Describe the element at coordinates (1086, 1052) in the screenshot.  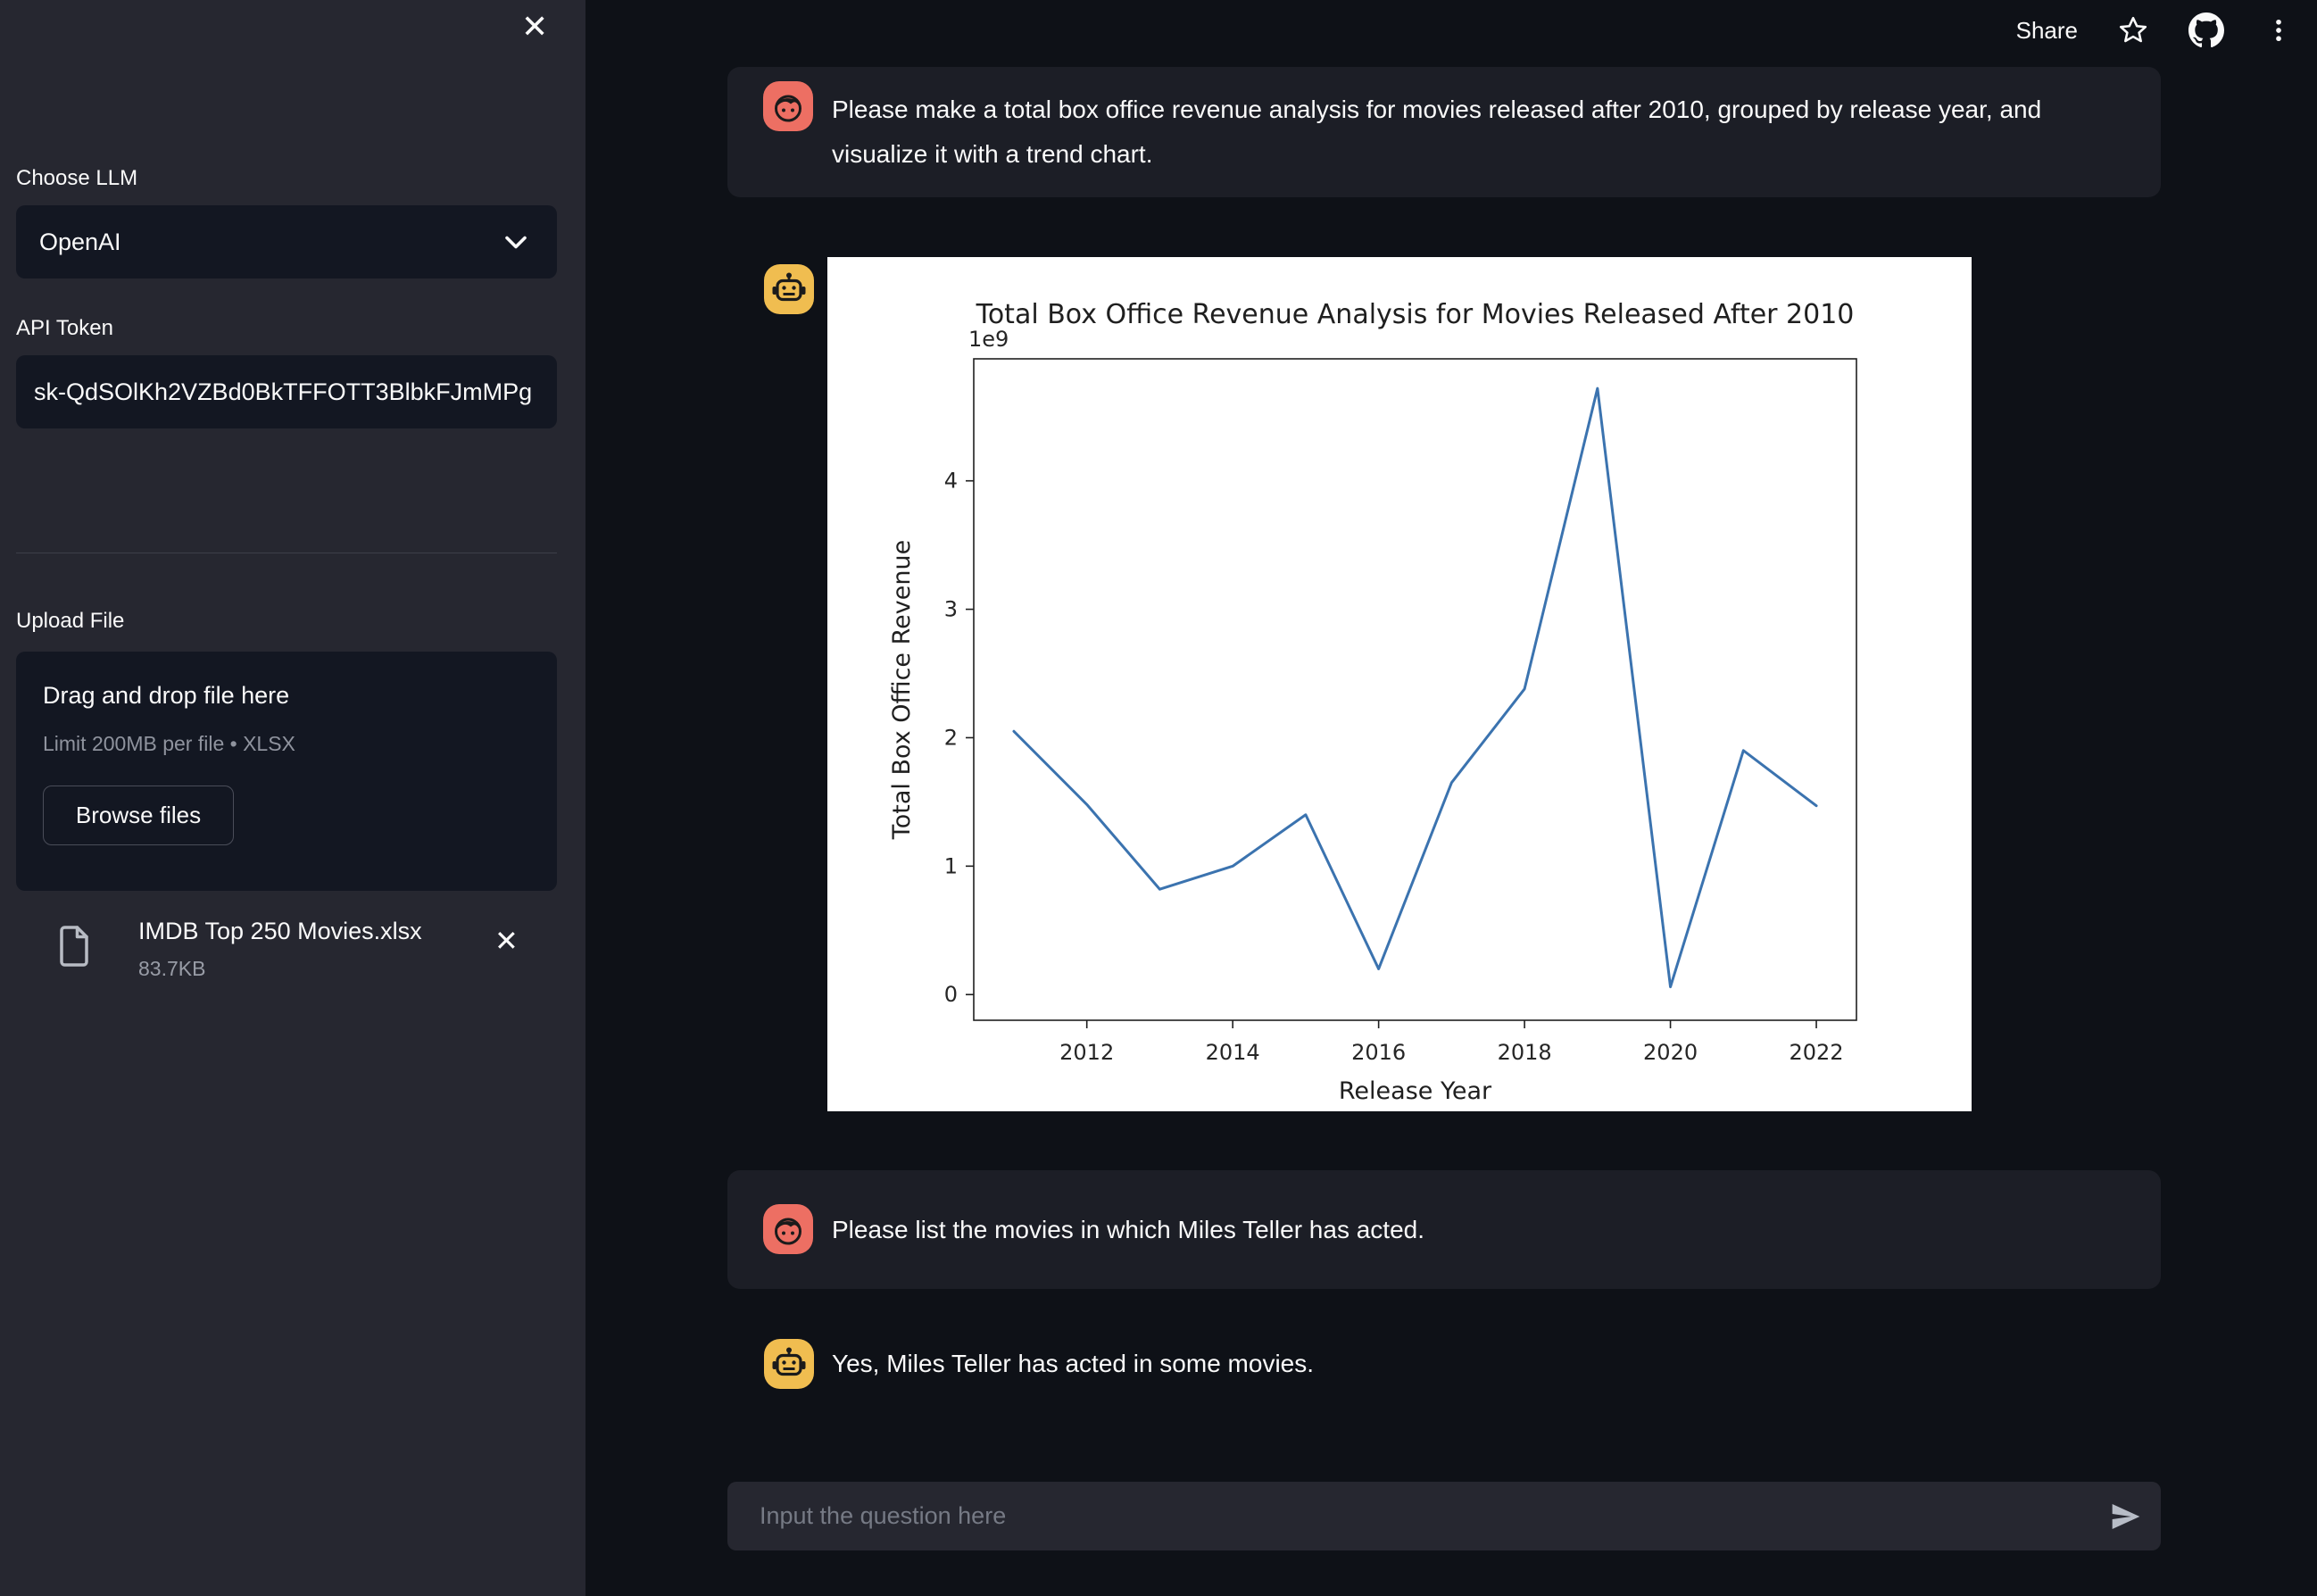
I see `svg-text: 2012` at that location.